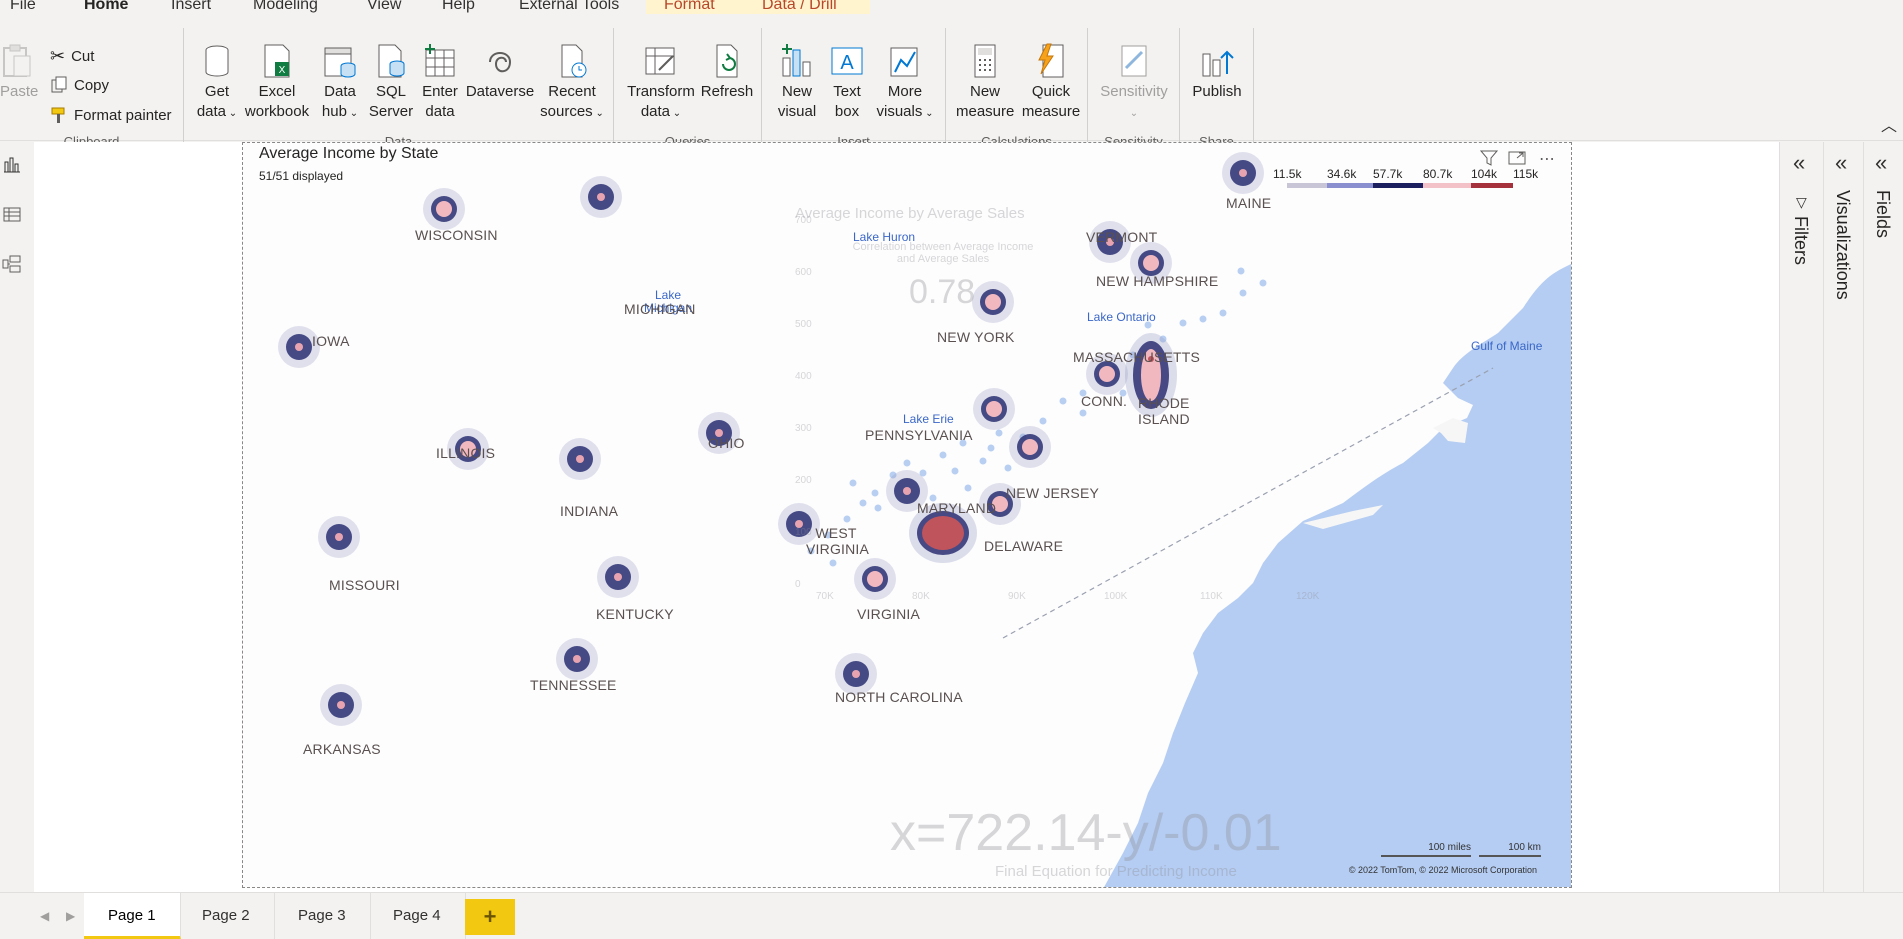  Describe the element at coordinates (440, 82) in the screenshot. I see `enter-data-button: Enter data` at that location.